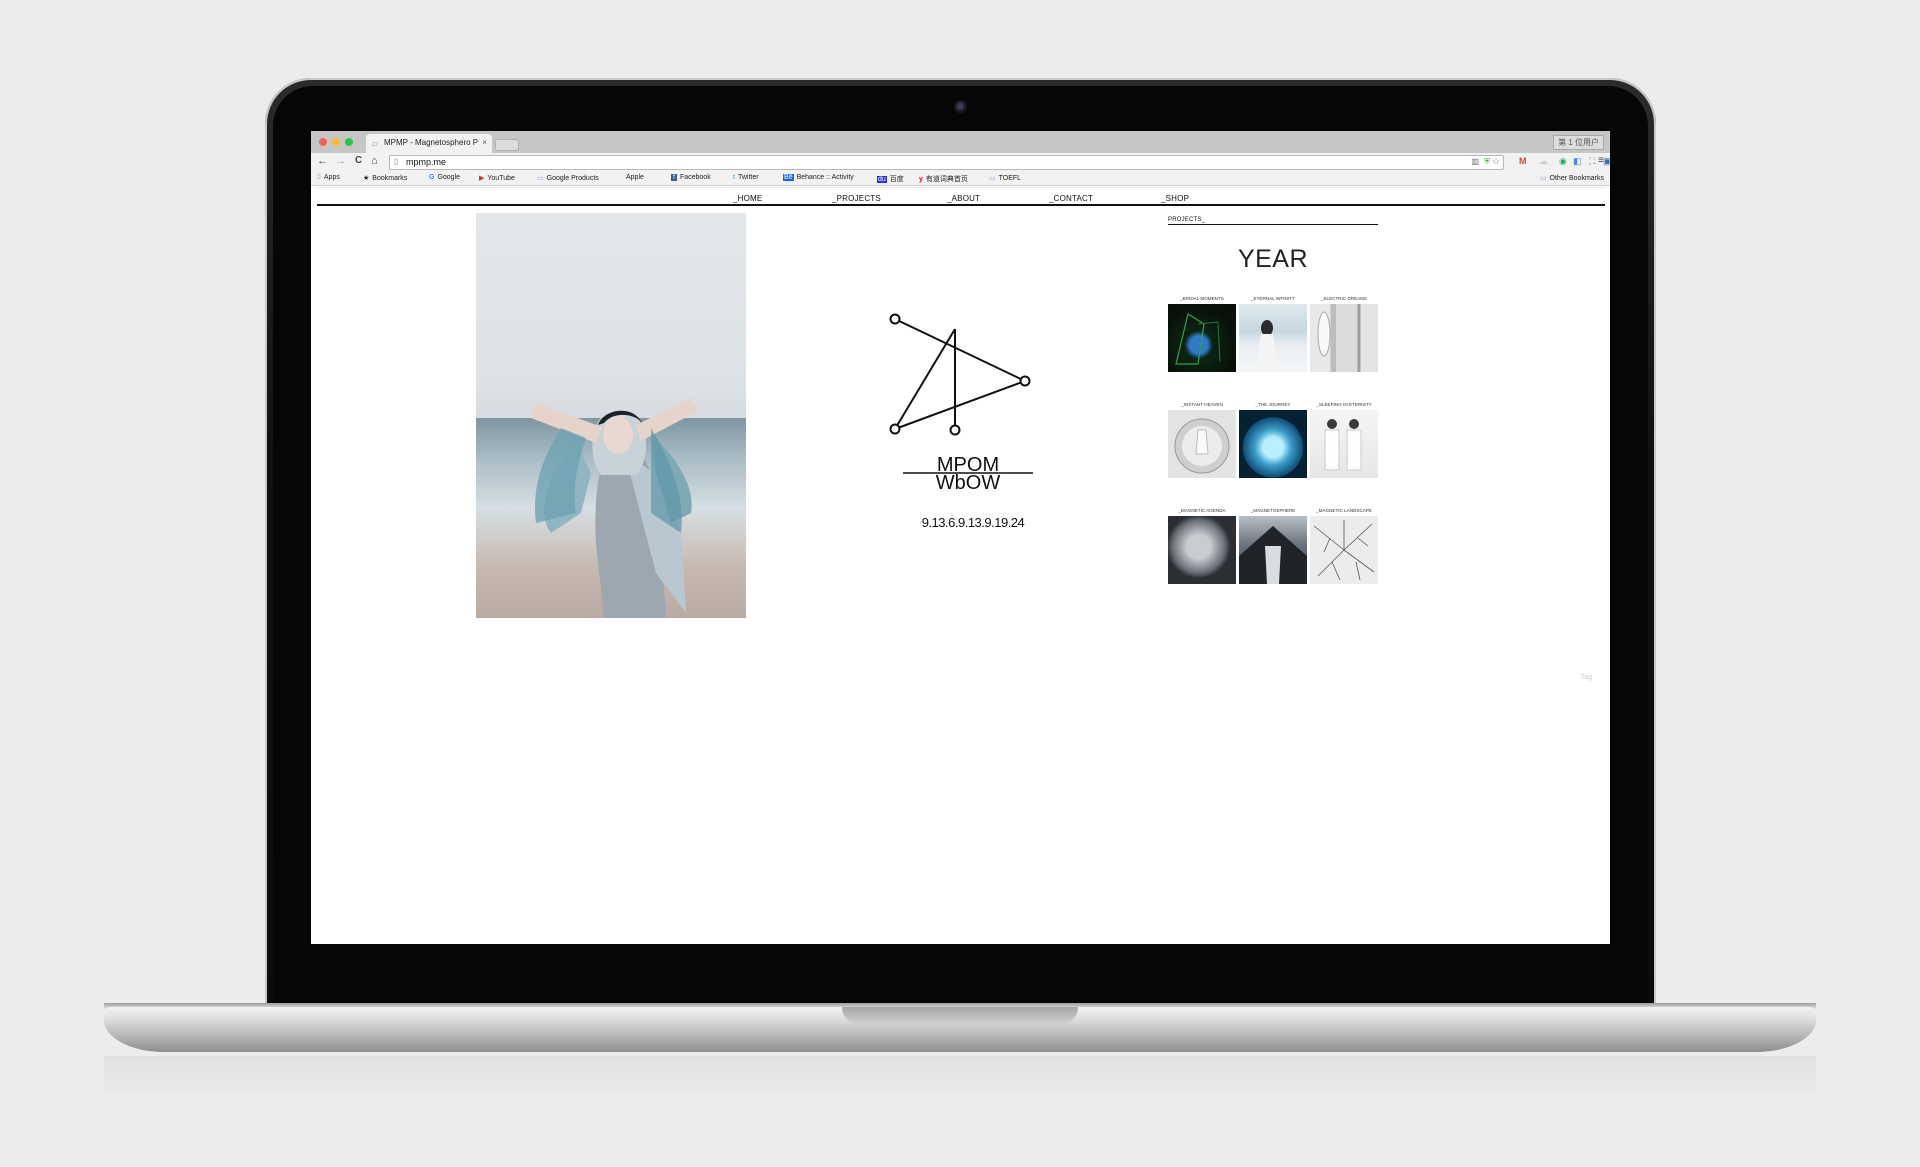  What do you see at coordinates (1601, 160) in the screenshot?
I see `menu-icon: ≡` at bounding box center [1601, 160].